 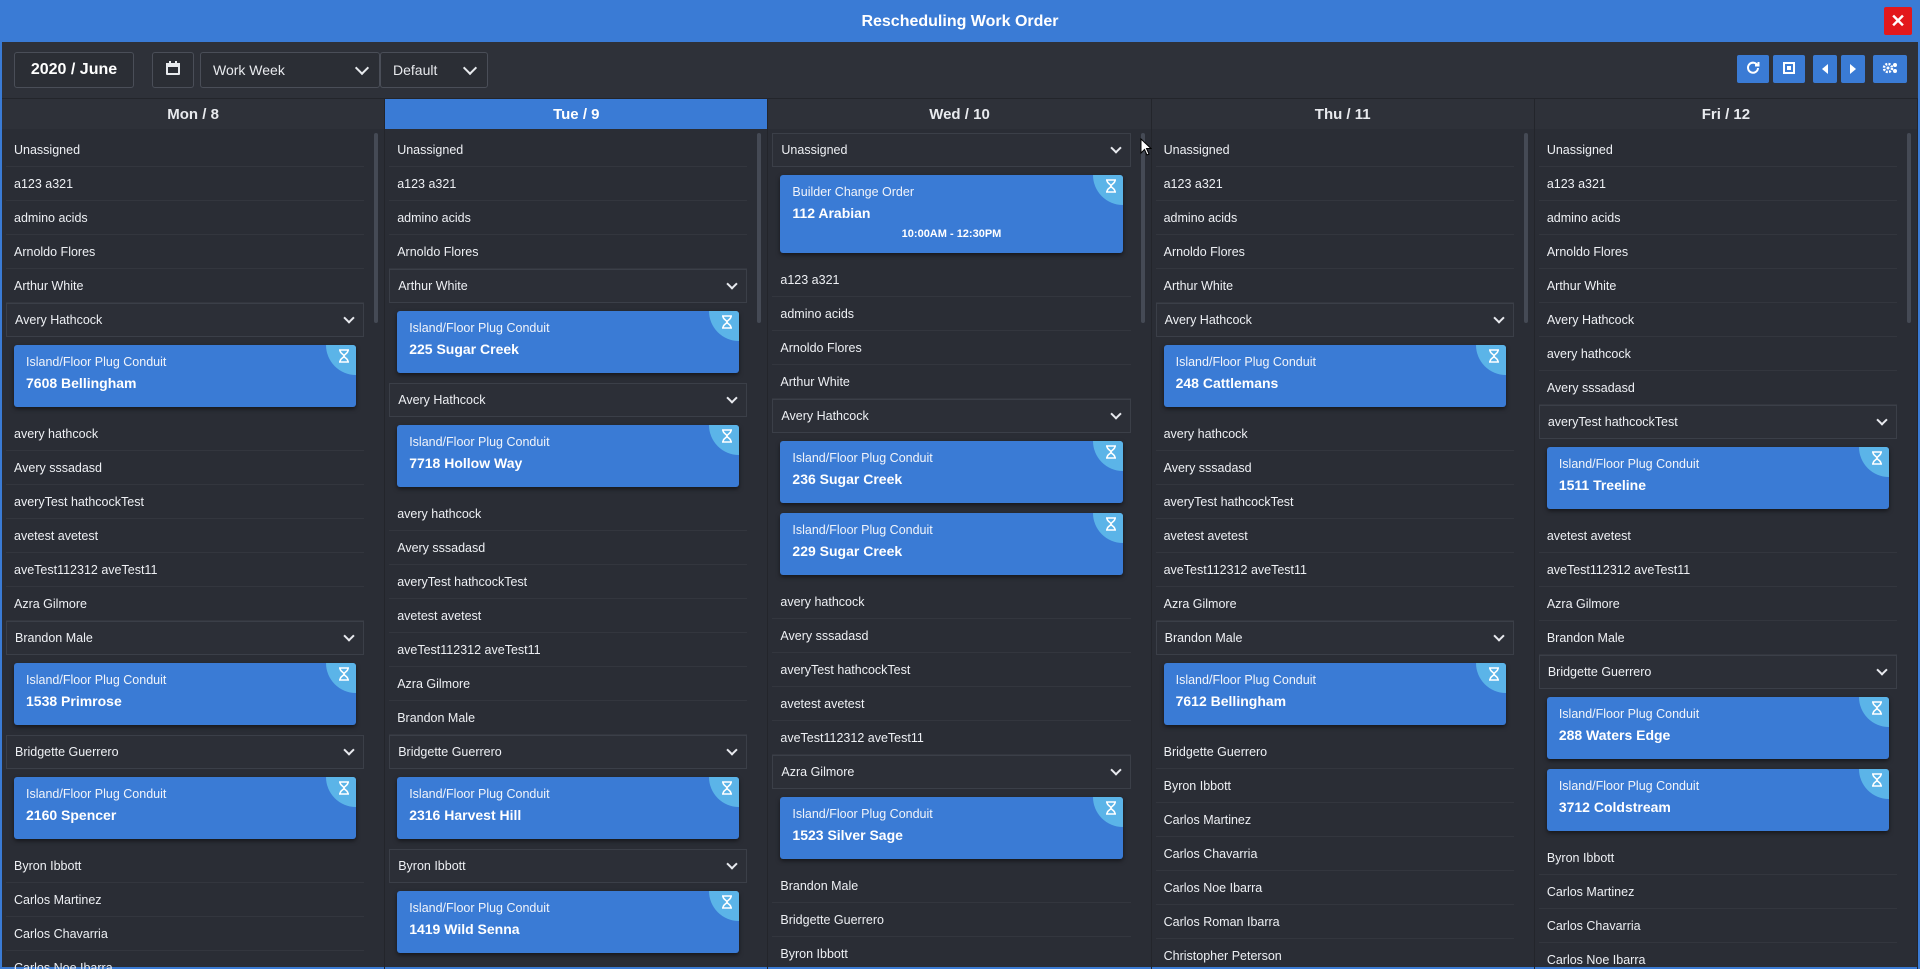 What do you see at coordinates (1335, 954) in the screenshot?
I see `technician-row: Christopher Peterson` at bounding box center [1335, 954].